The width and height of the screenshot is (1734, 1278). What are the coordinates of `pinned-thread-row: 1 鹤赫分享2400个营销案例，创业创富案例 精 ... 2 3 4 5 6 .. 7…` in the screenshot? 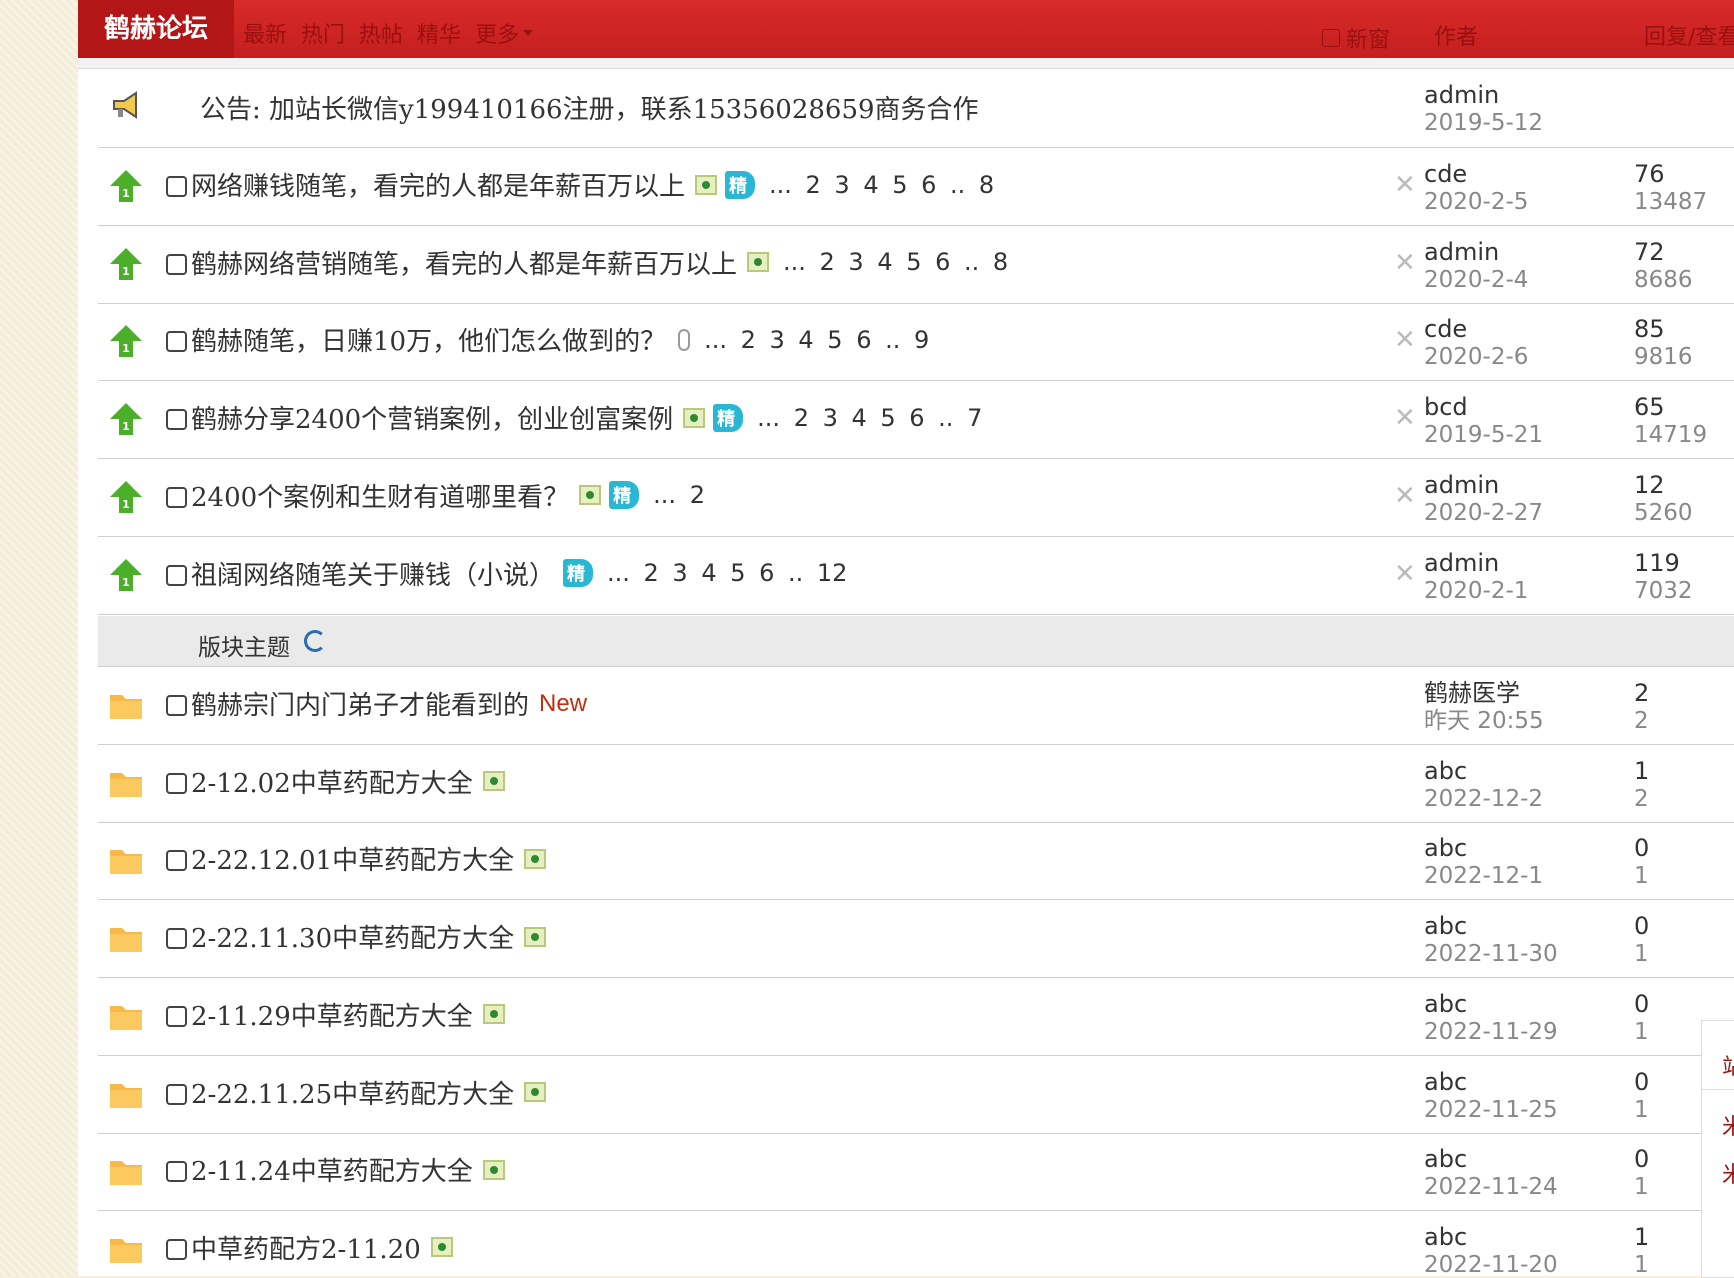 It's located at (916, 420).